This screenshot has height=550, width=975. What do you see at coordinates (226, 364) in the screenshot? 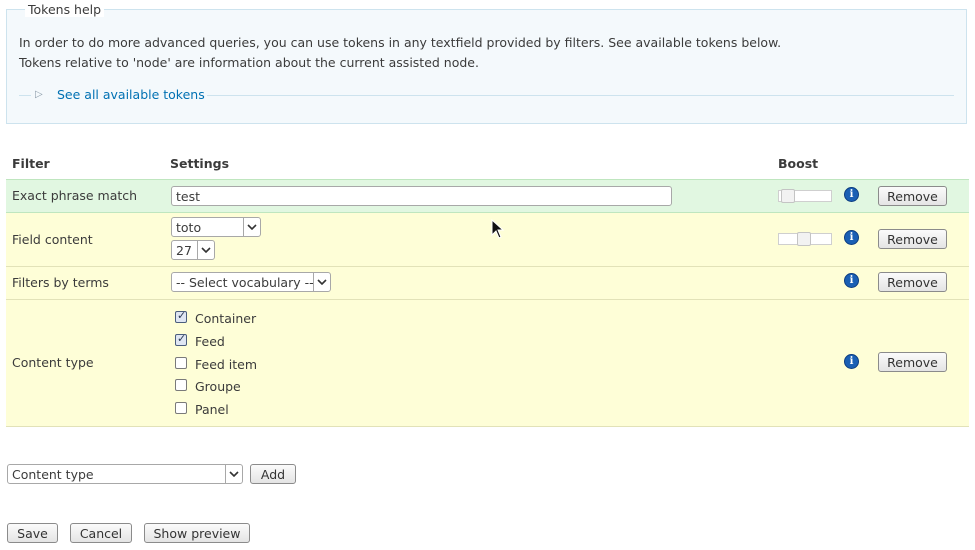
I see `checkbox-label: Feed item` at bounding box center [226, 364].